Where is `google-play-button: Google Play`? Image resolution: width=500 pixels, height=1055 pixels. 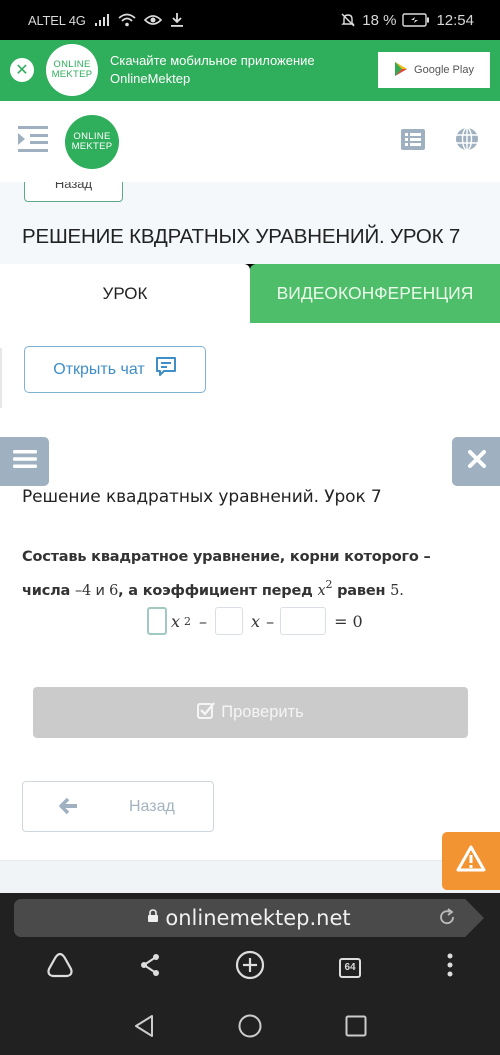 google-play-button: Google Play is located at coordinates (434, 70).